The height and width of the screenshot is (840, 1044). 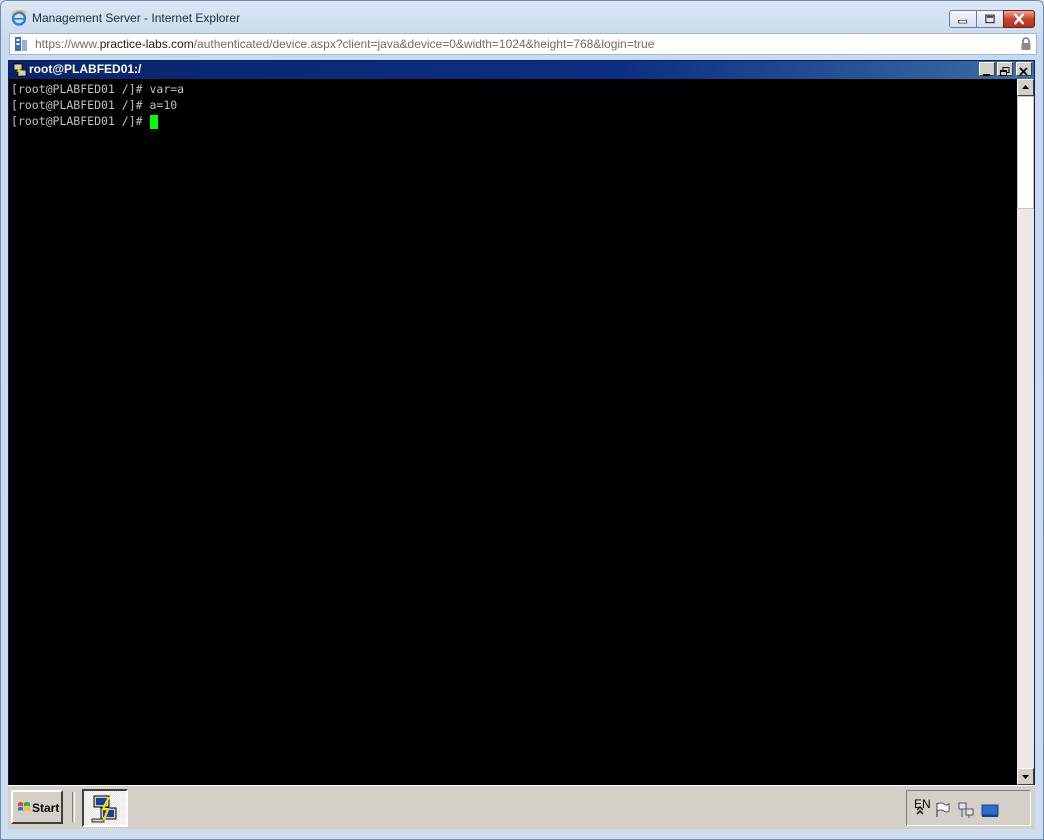 I want to click on scroll-up-button, so click(x=1025, y=87).